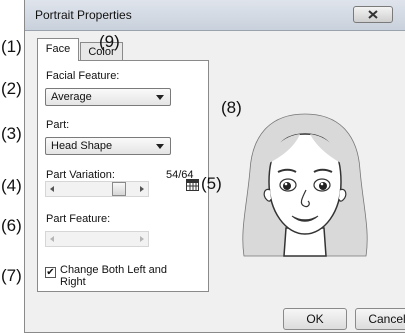 The width and height of the screenshot is (405, 333). What do you see at coordinates (108, 97) in the screenshot?
I see `facial-feature-dropdown: Average` at bounding box center [108, 97].